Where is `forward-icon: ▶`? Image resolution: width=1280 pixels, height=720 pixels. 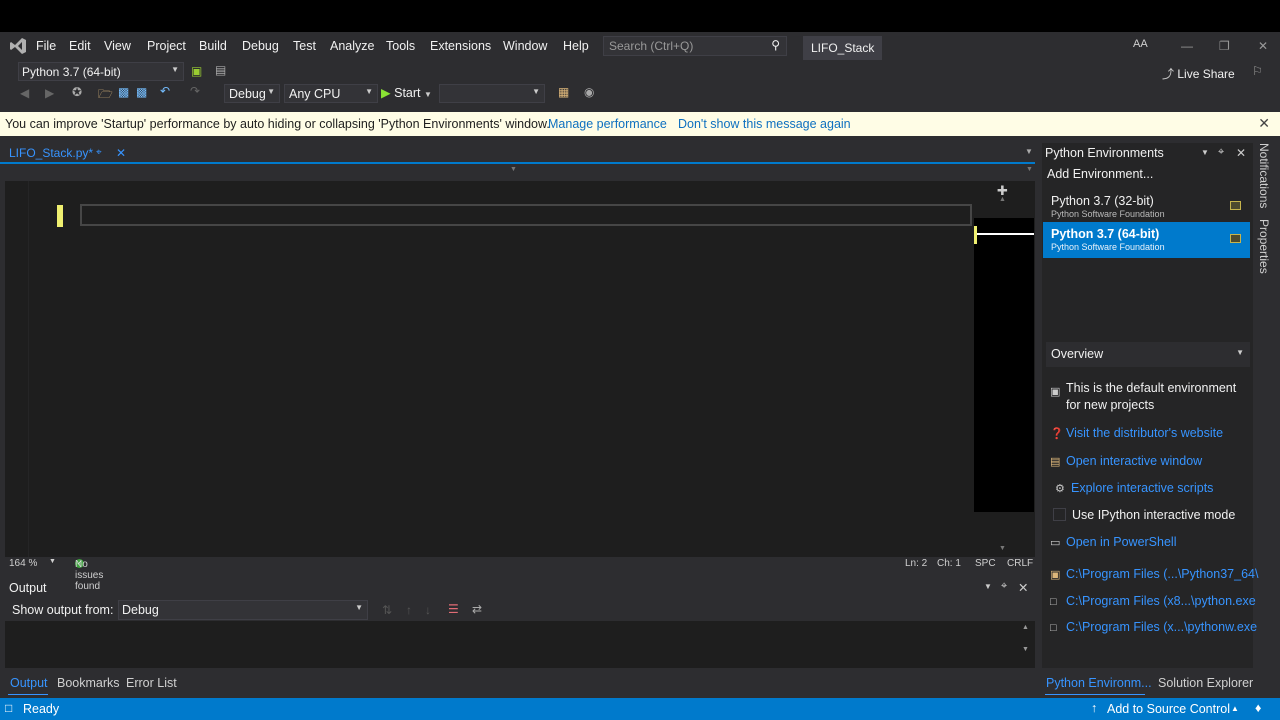 forward-icon: ▶ is located at coordinates (49, 93).